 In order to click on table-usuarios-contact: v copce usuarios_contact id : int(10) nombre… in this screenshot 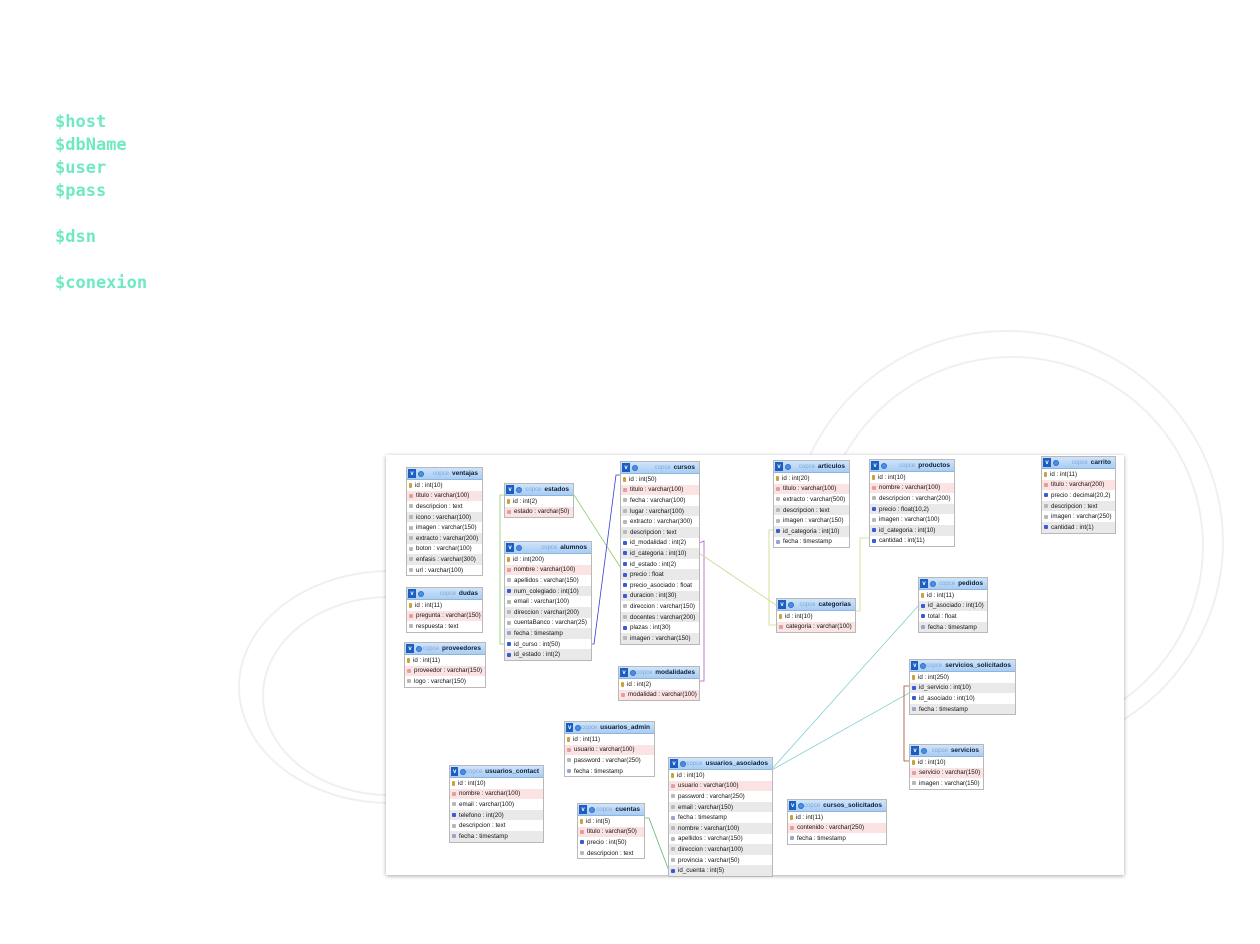, I will do `click(496, 804)`.